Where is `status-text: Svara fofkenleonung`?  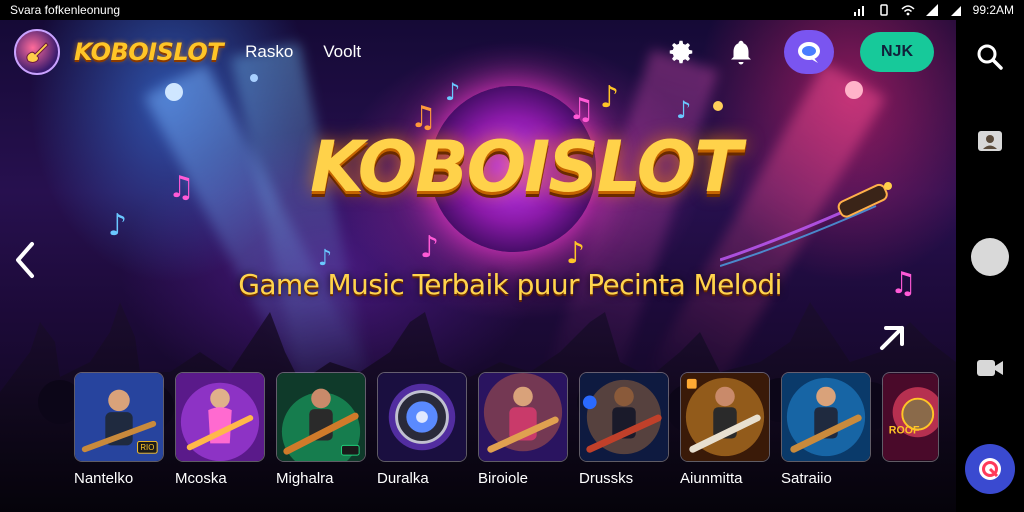 status-text: Svara fofkenleonung is located at coordinates (65, 10).